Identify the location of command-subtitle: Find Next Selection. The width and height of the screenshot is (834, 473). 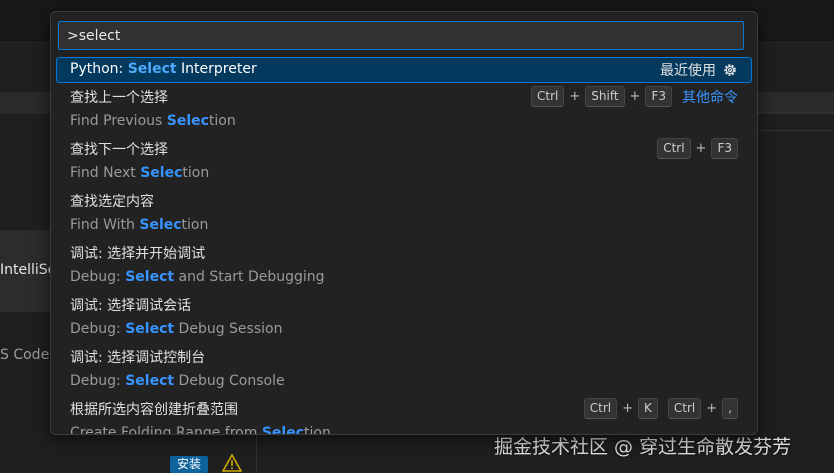
(140, 173).